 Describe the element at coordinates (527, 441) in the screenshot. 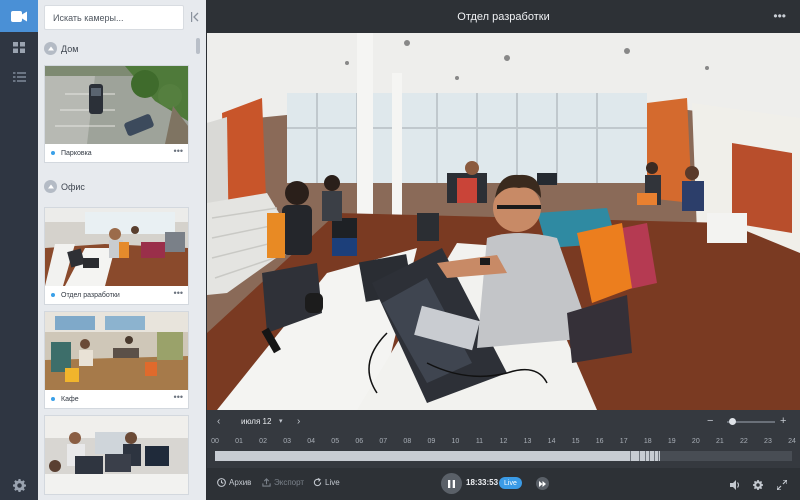

I see `hour-label: 13` at that location.